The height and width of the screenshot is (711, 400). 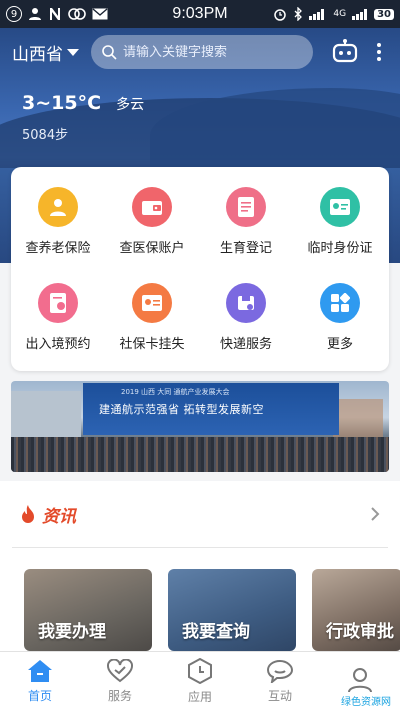 What do you see at coordinates (35, 14) in the screenshot?
I see `person-icon` at bounding box center [35, 14].